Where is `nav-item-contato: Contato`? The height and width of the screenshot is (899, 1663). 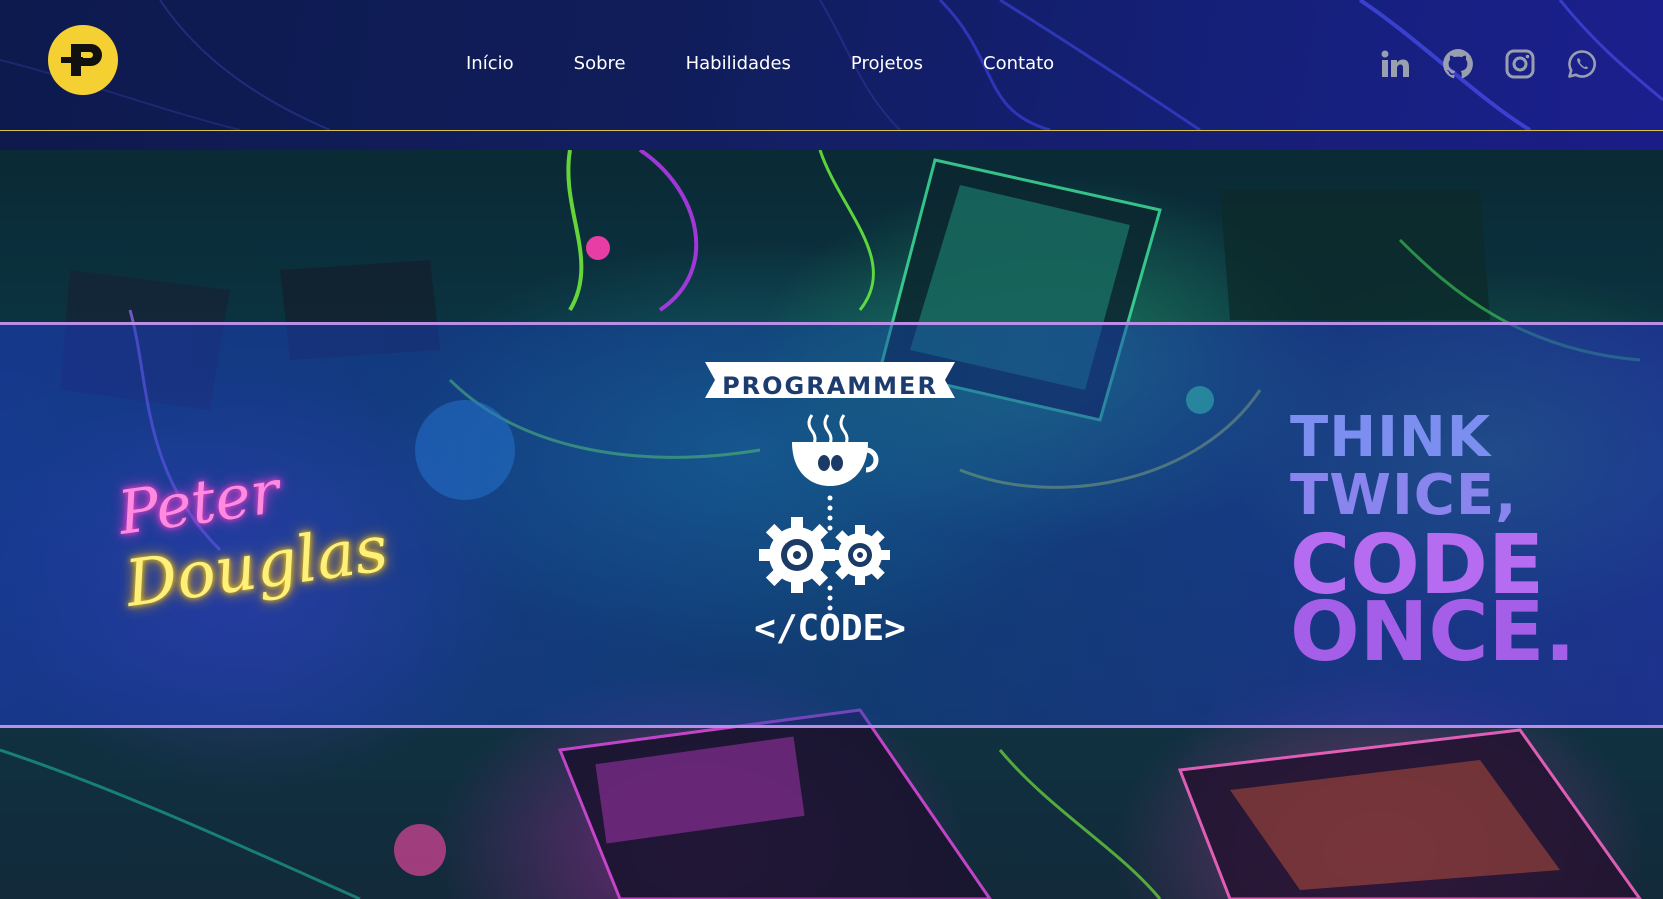
nav-item-contato: Contato is located at coordinates (1018, 64).